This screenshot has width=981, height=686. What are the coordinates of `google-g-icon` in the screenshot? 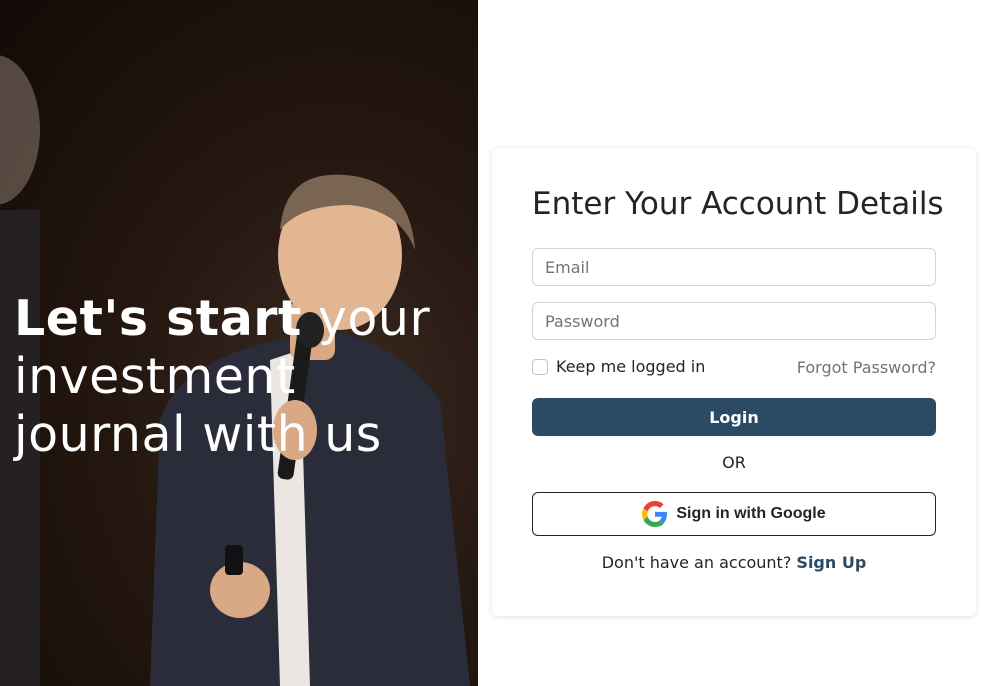 It's located at (655, 514).